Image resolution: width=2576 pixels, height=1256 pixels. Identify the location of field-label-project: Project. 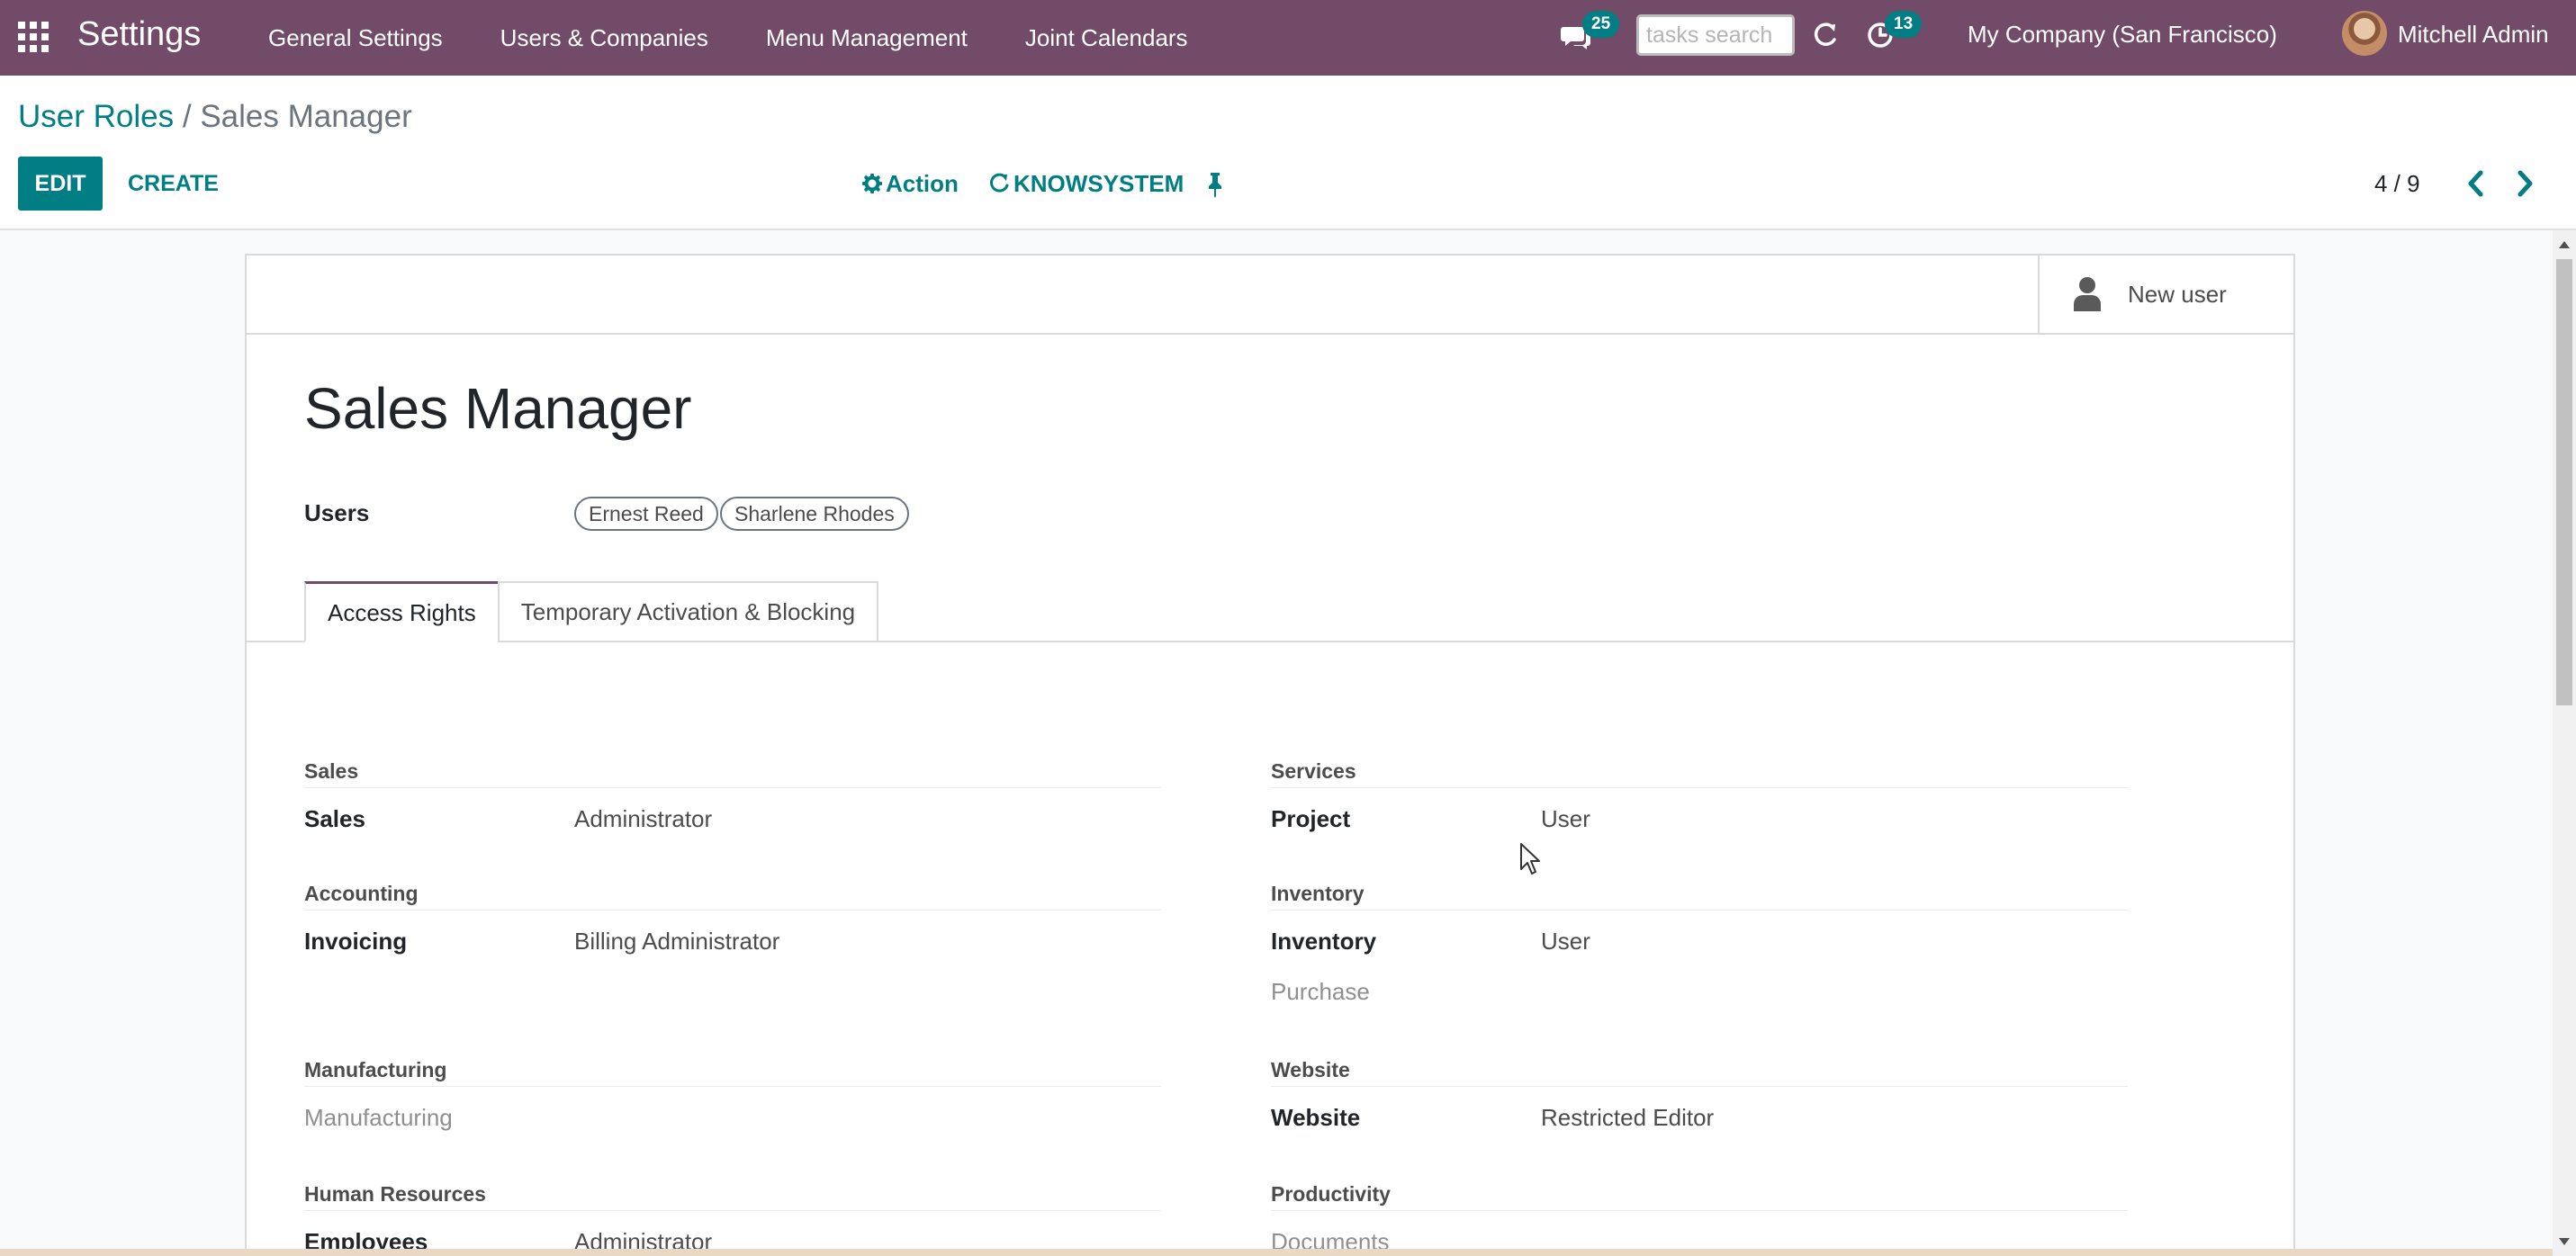
(1311, 819).